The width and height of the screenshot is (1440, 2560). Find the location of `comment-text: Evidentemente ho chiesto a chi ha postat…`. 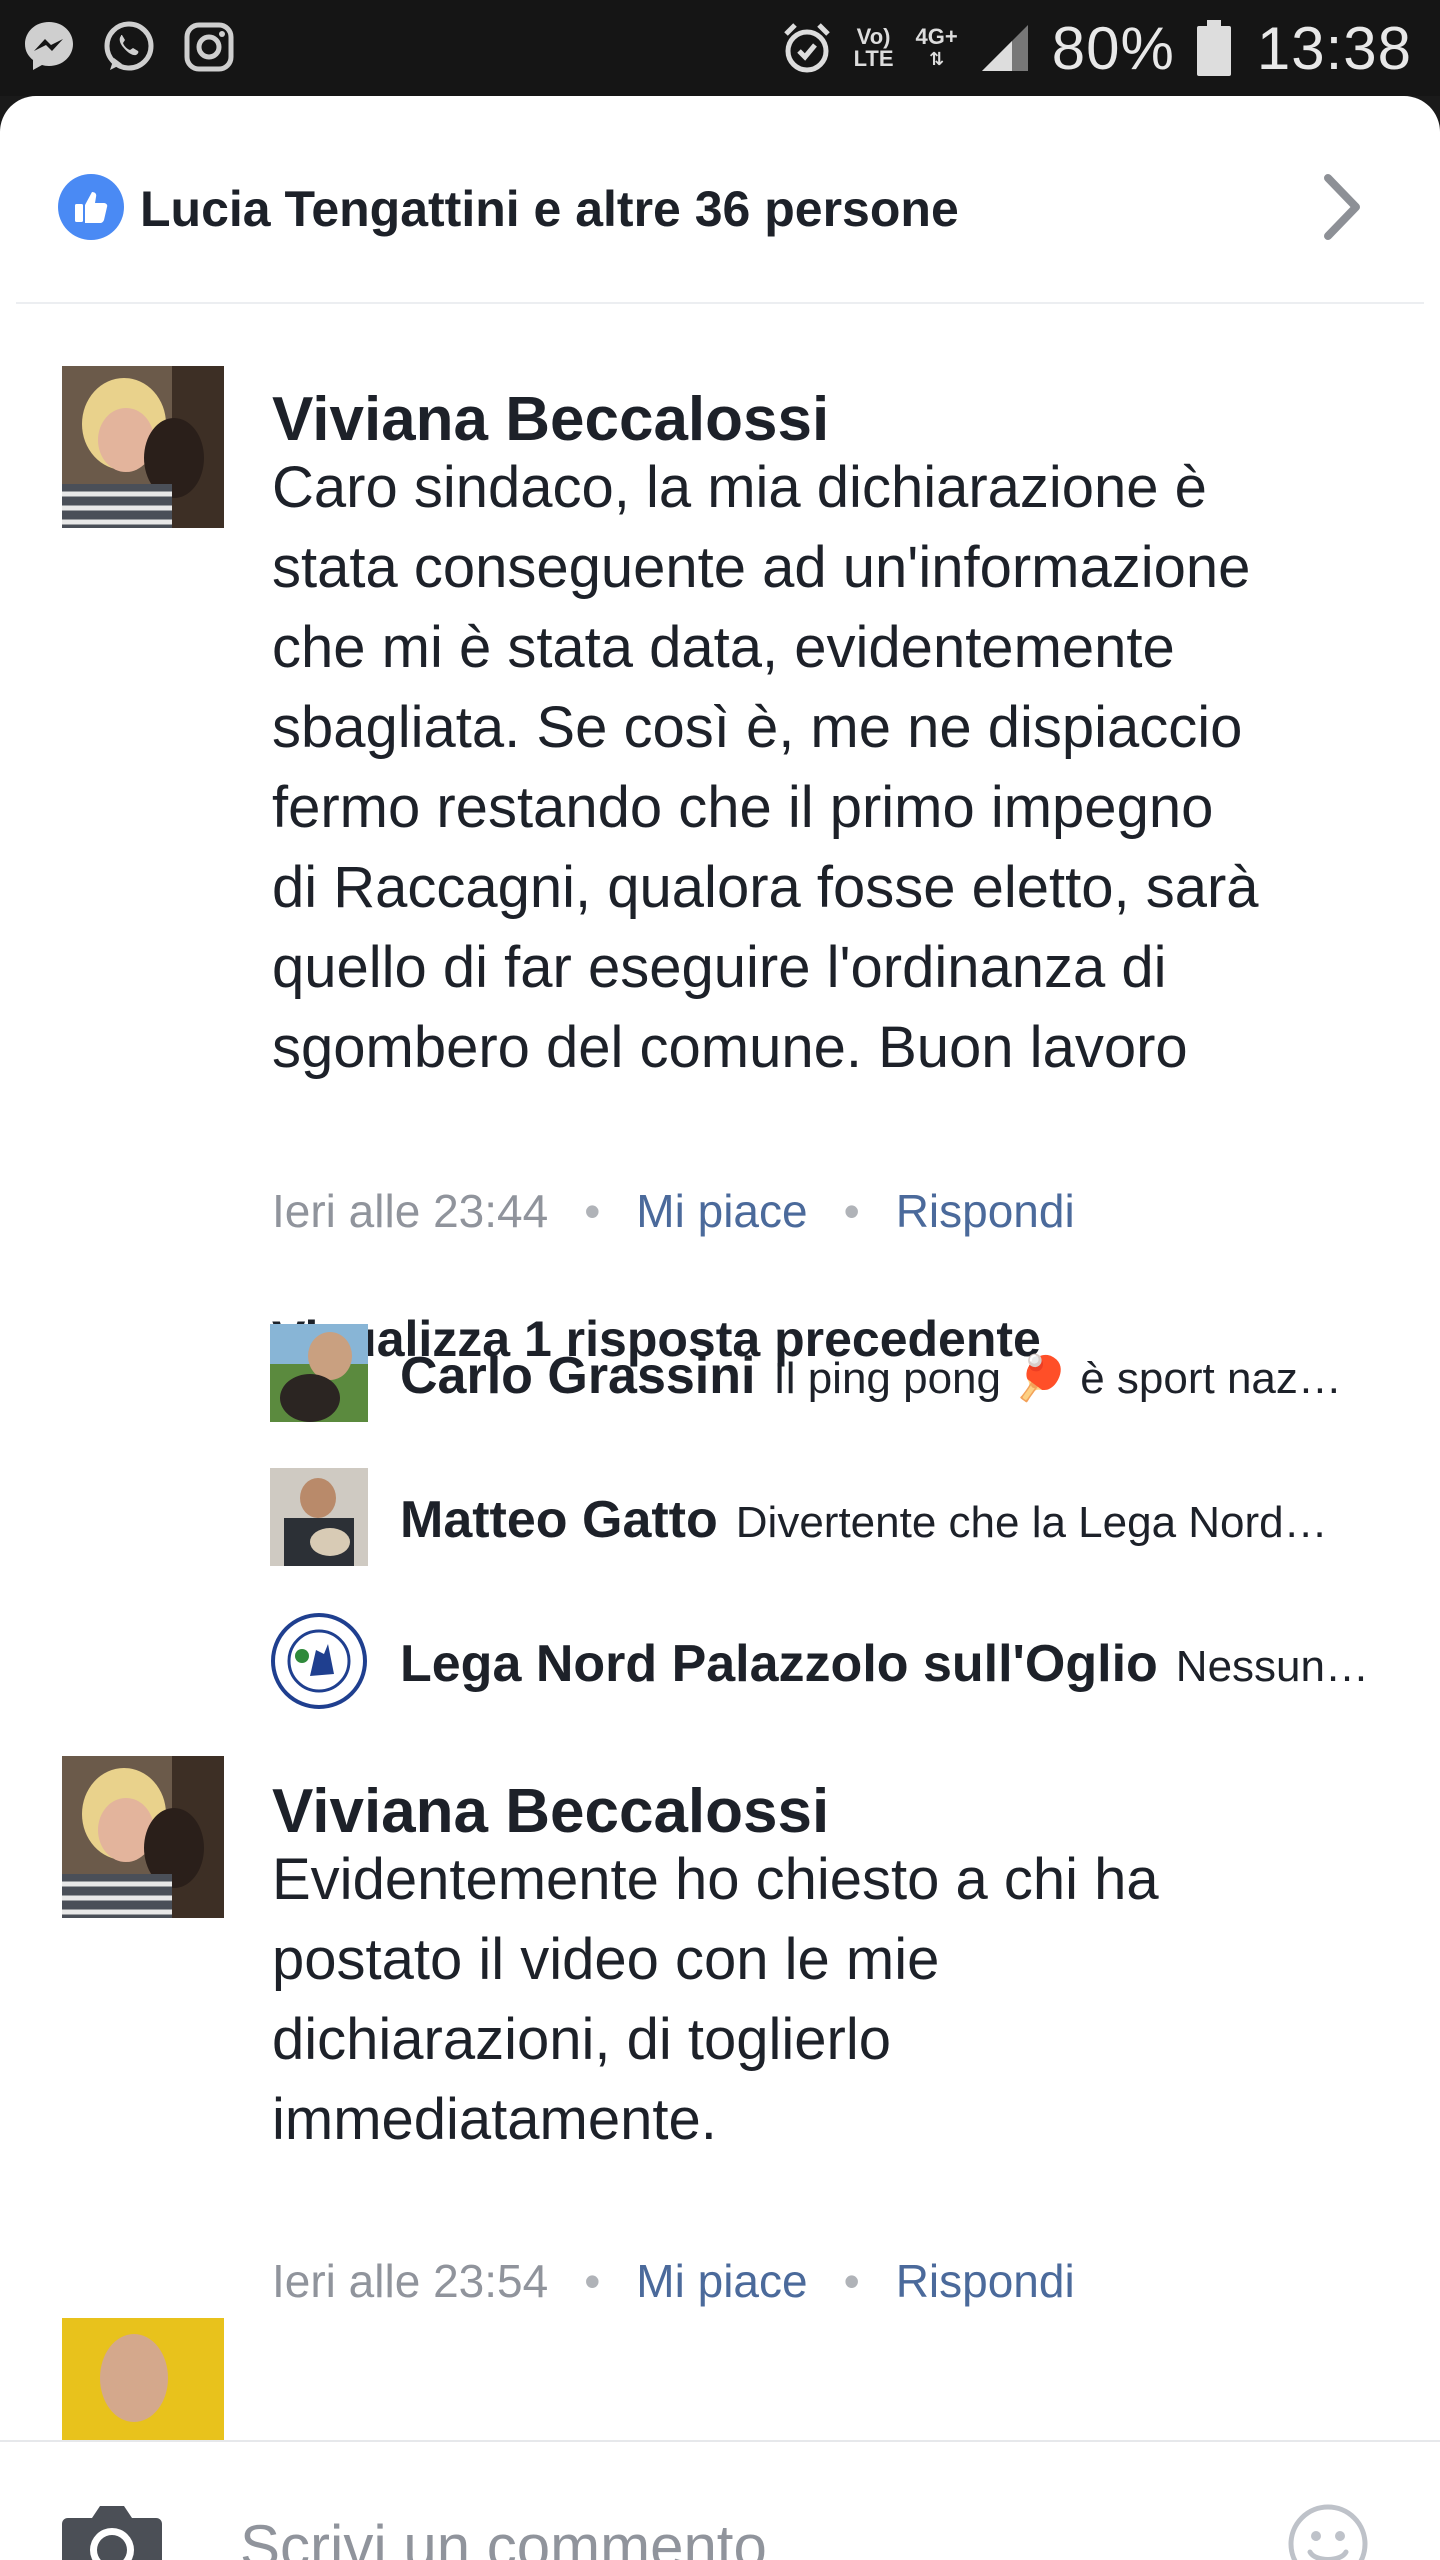

comment-text: Evidentemente ho chiesto a chi ha postat… is located at coordinates (715, 1999).